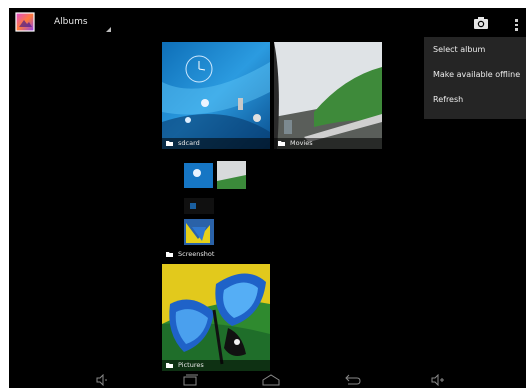  I want to click on recent-apps-icon, so click(190, 380).